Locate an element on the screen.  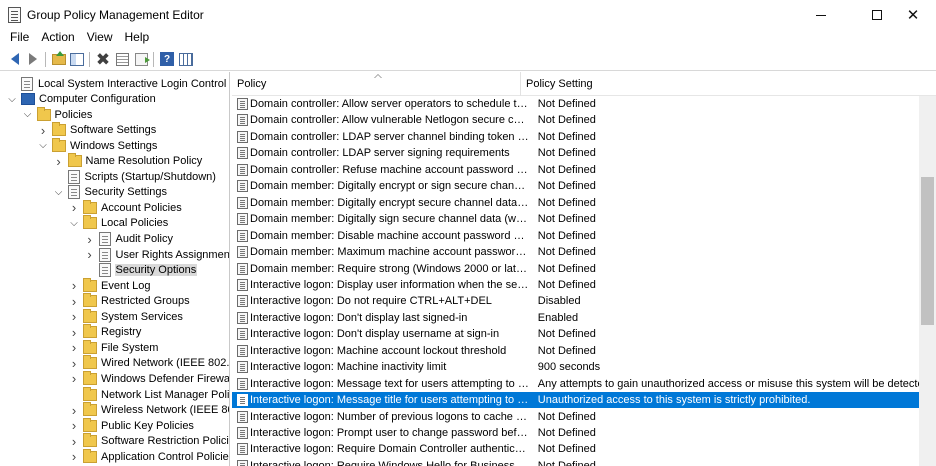
tree-item: Local System Interactive Login Control is located at coordinates (118, 83).